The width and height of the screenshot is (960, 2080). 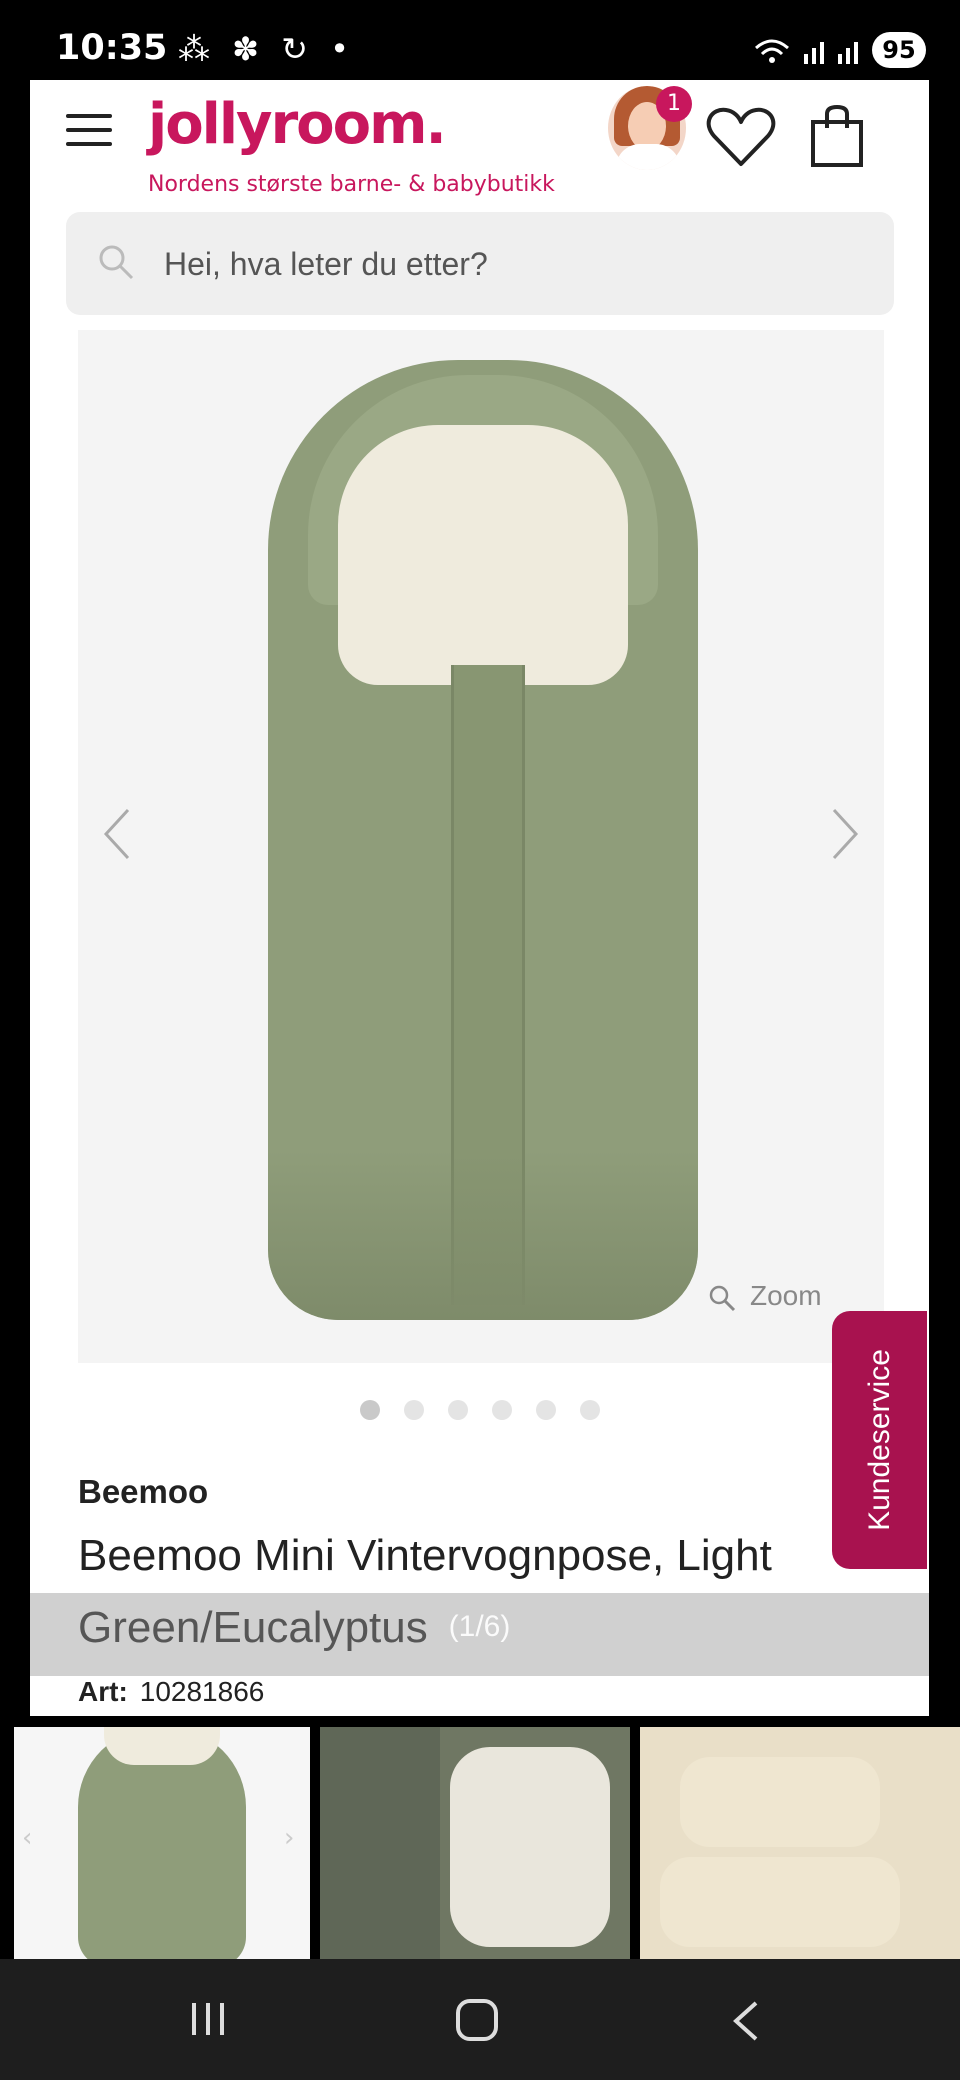 What do you see at coordinates (477, 2020) in the screenshot?
I see `home-icon` at bounding box center [477, 2020].